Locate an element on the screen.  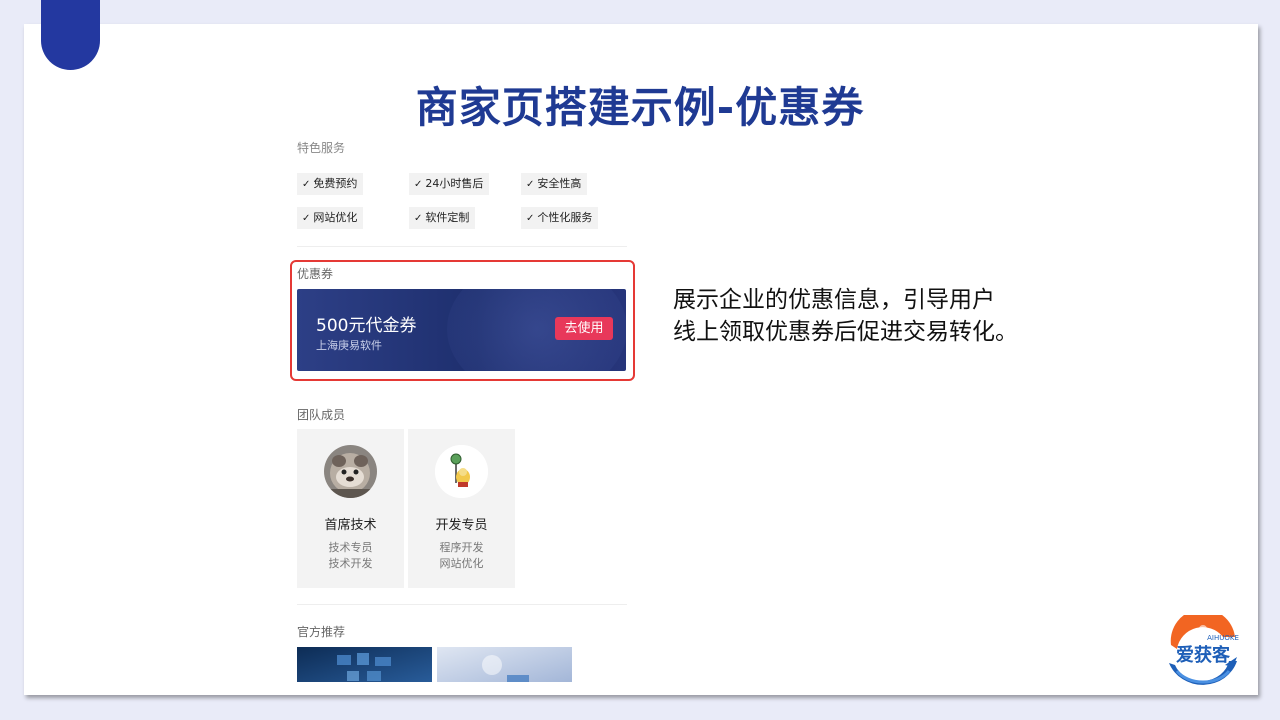
service-tag: ✓ 免费预约 is located at coordinates (330, 184).